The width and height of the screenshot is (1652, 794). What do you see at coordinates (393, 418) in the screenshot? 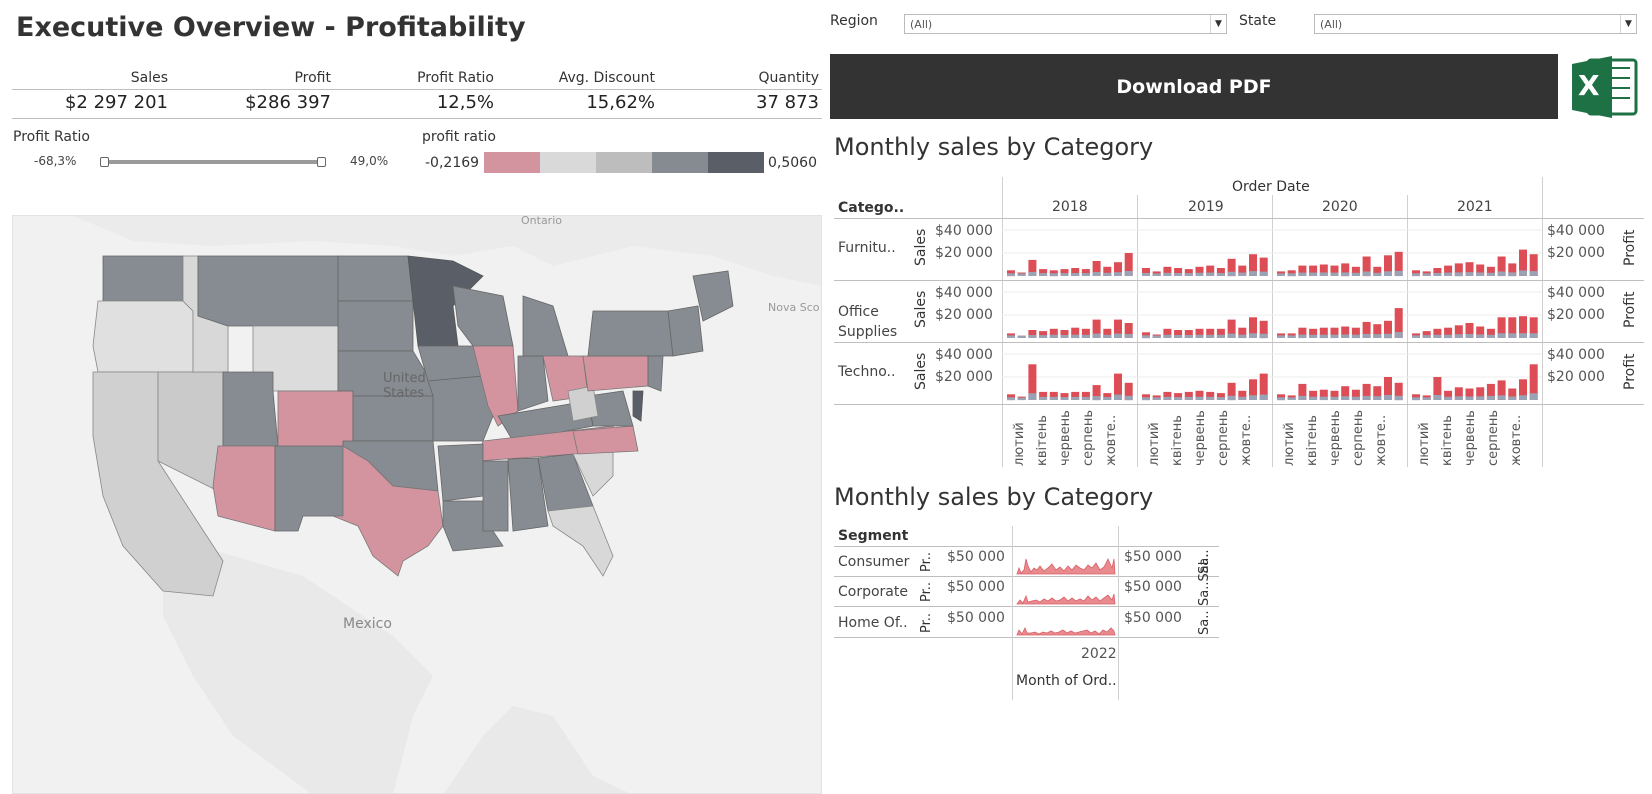
I see `state-kansas` at bounding box center [393, 418].